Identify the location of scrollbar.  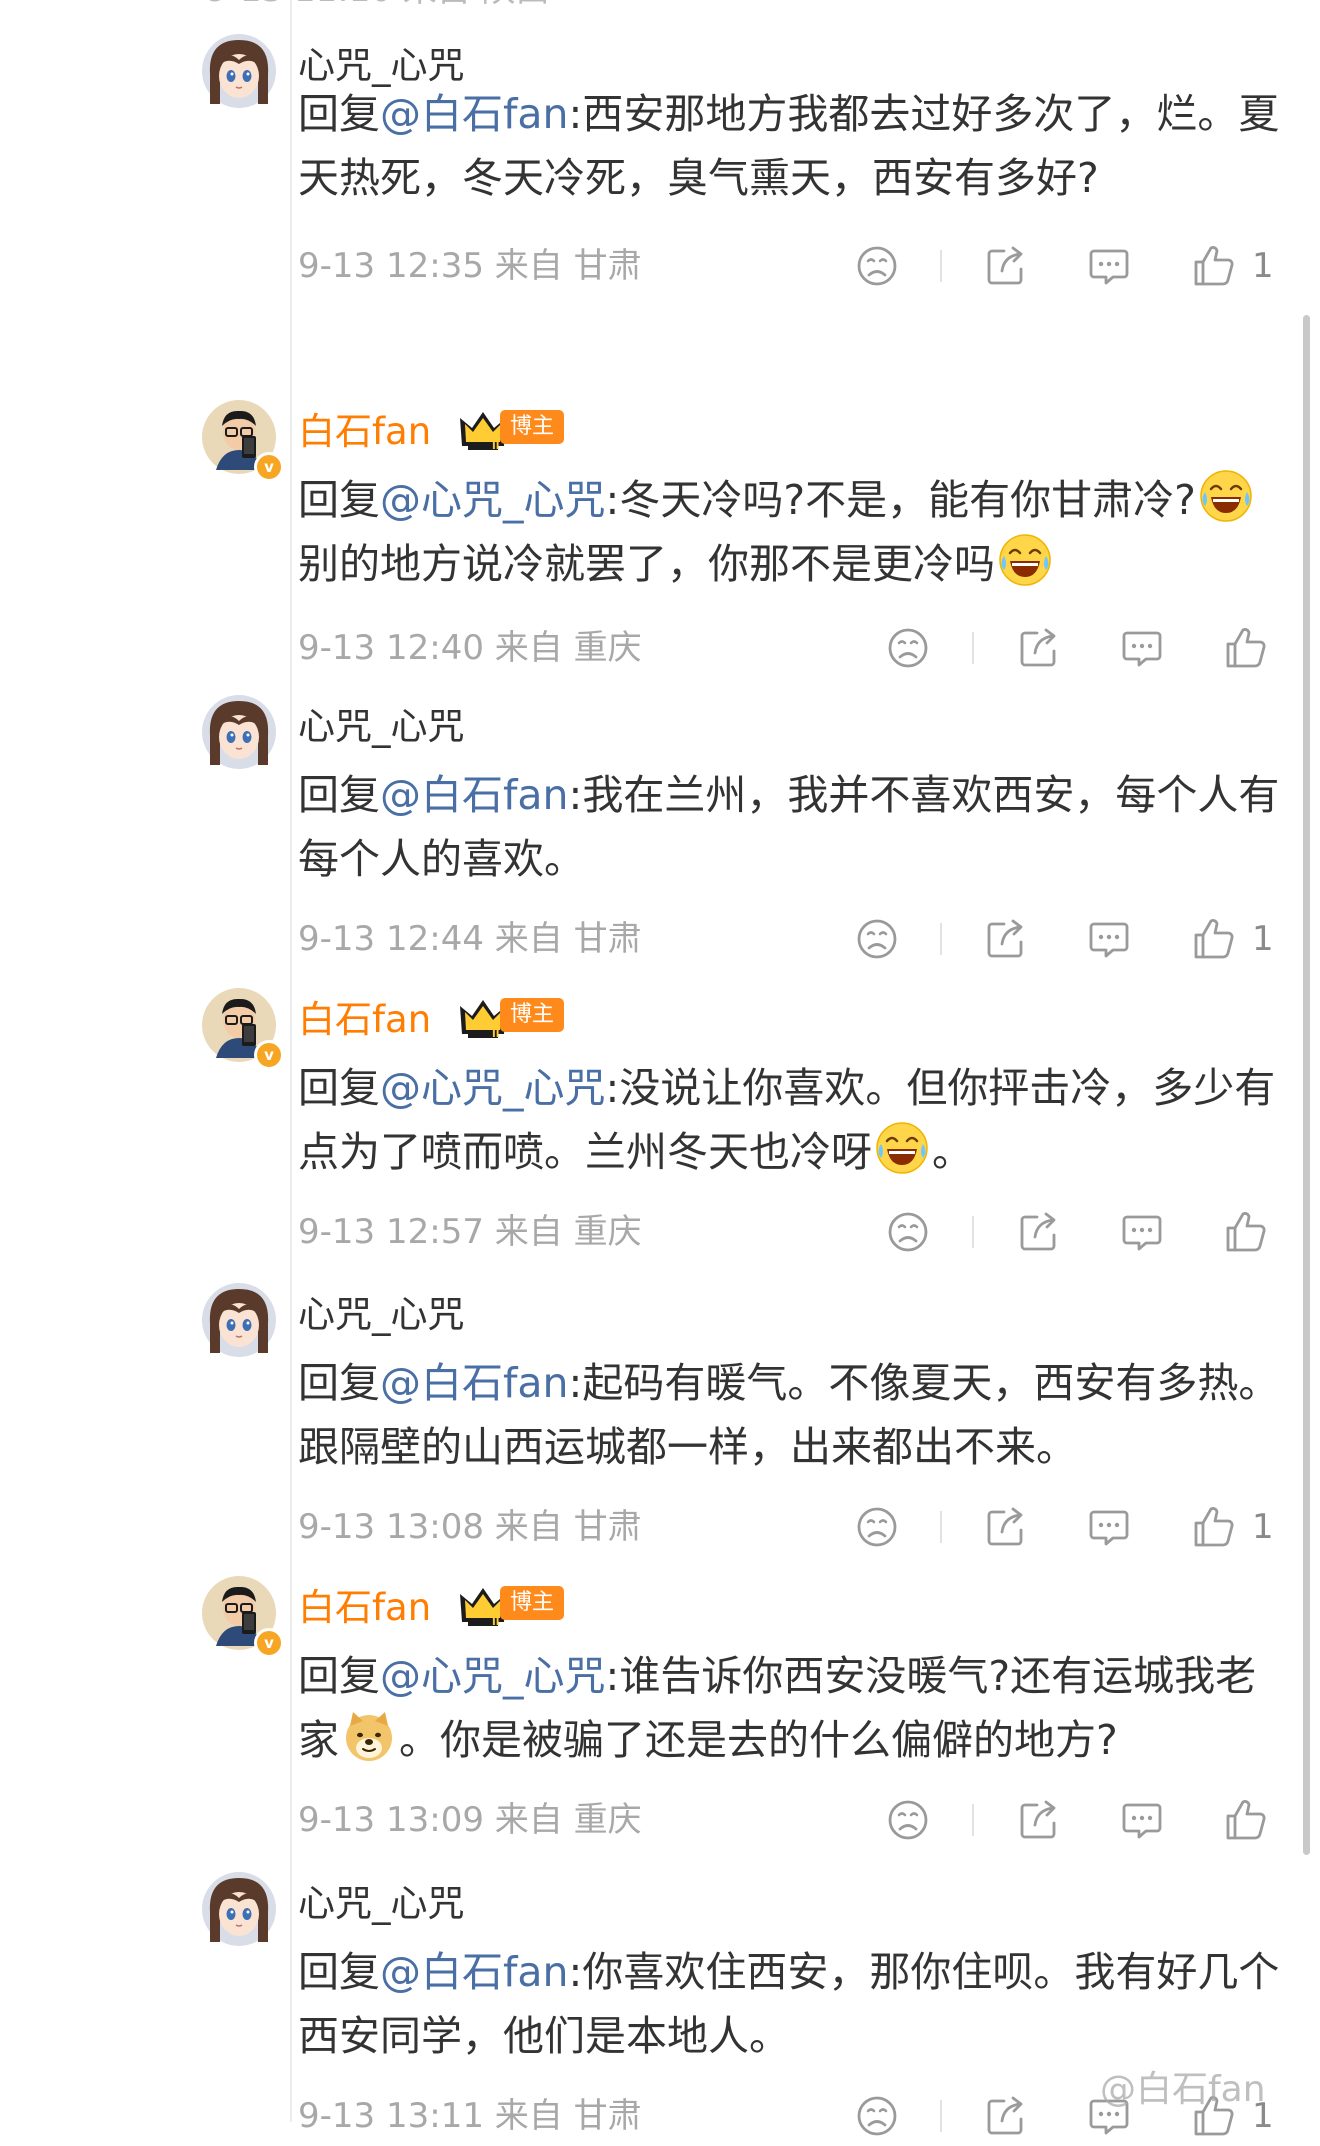
(1306, 1085).